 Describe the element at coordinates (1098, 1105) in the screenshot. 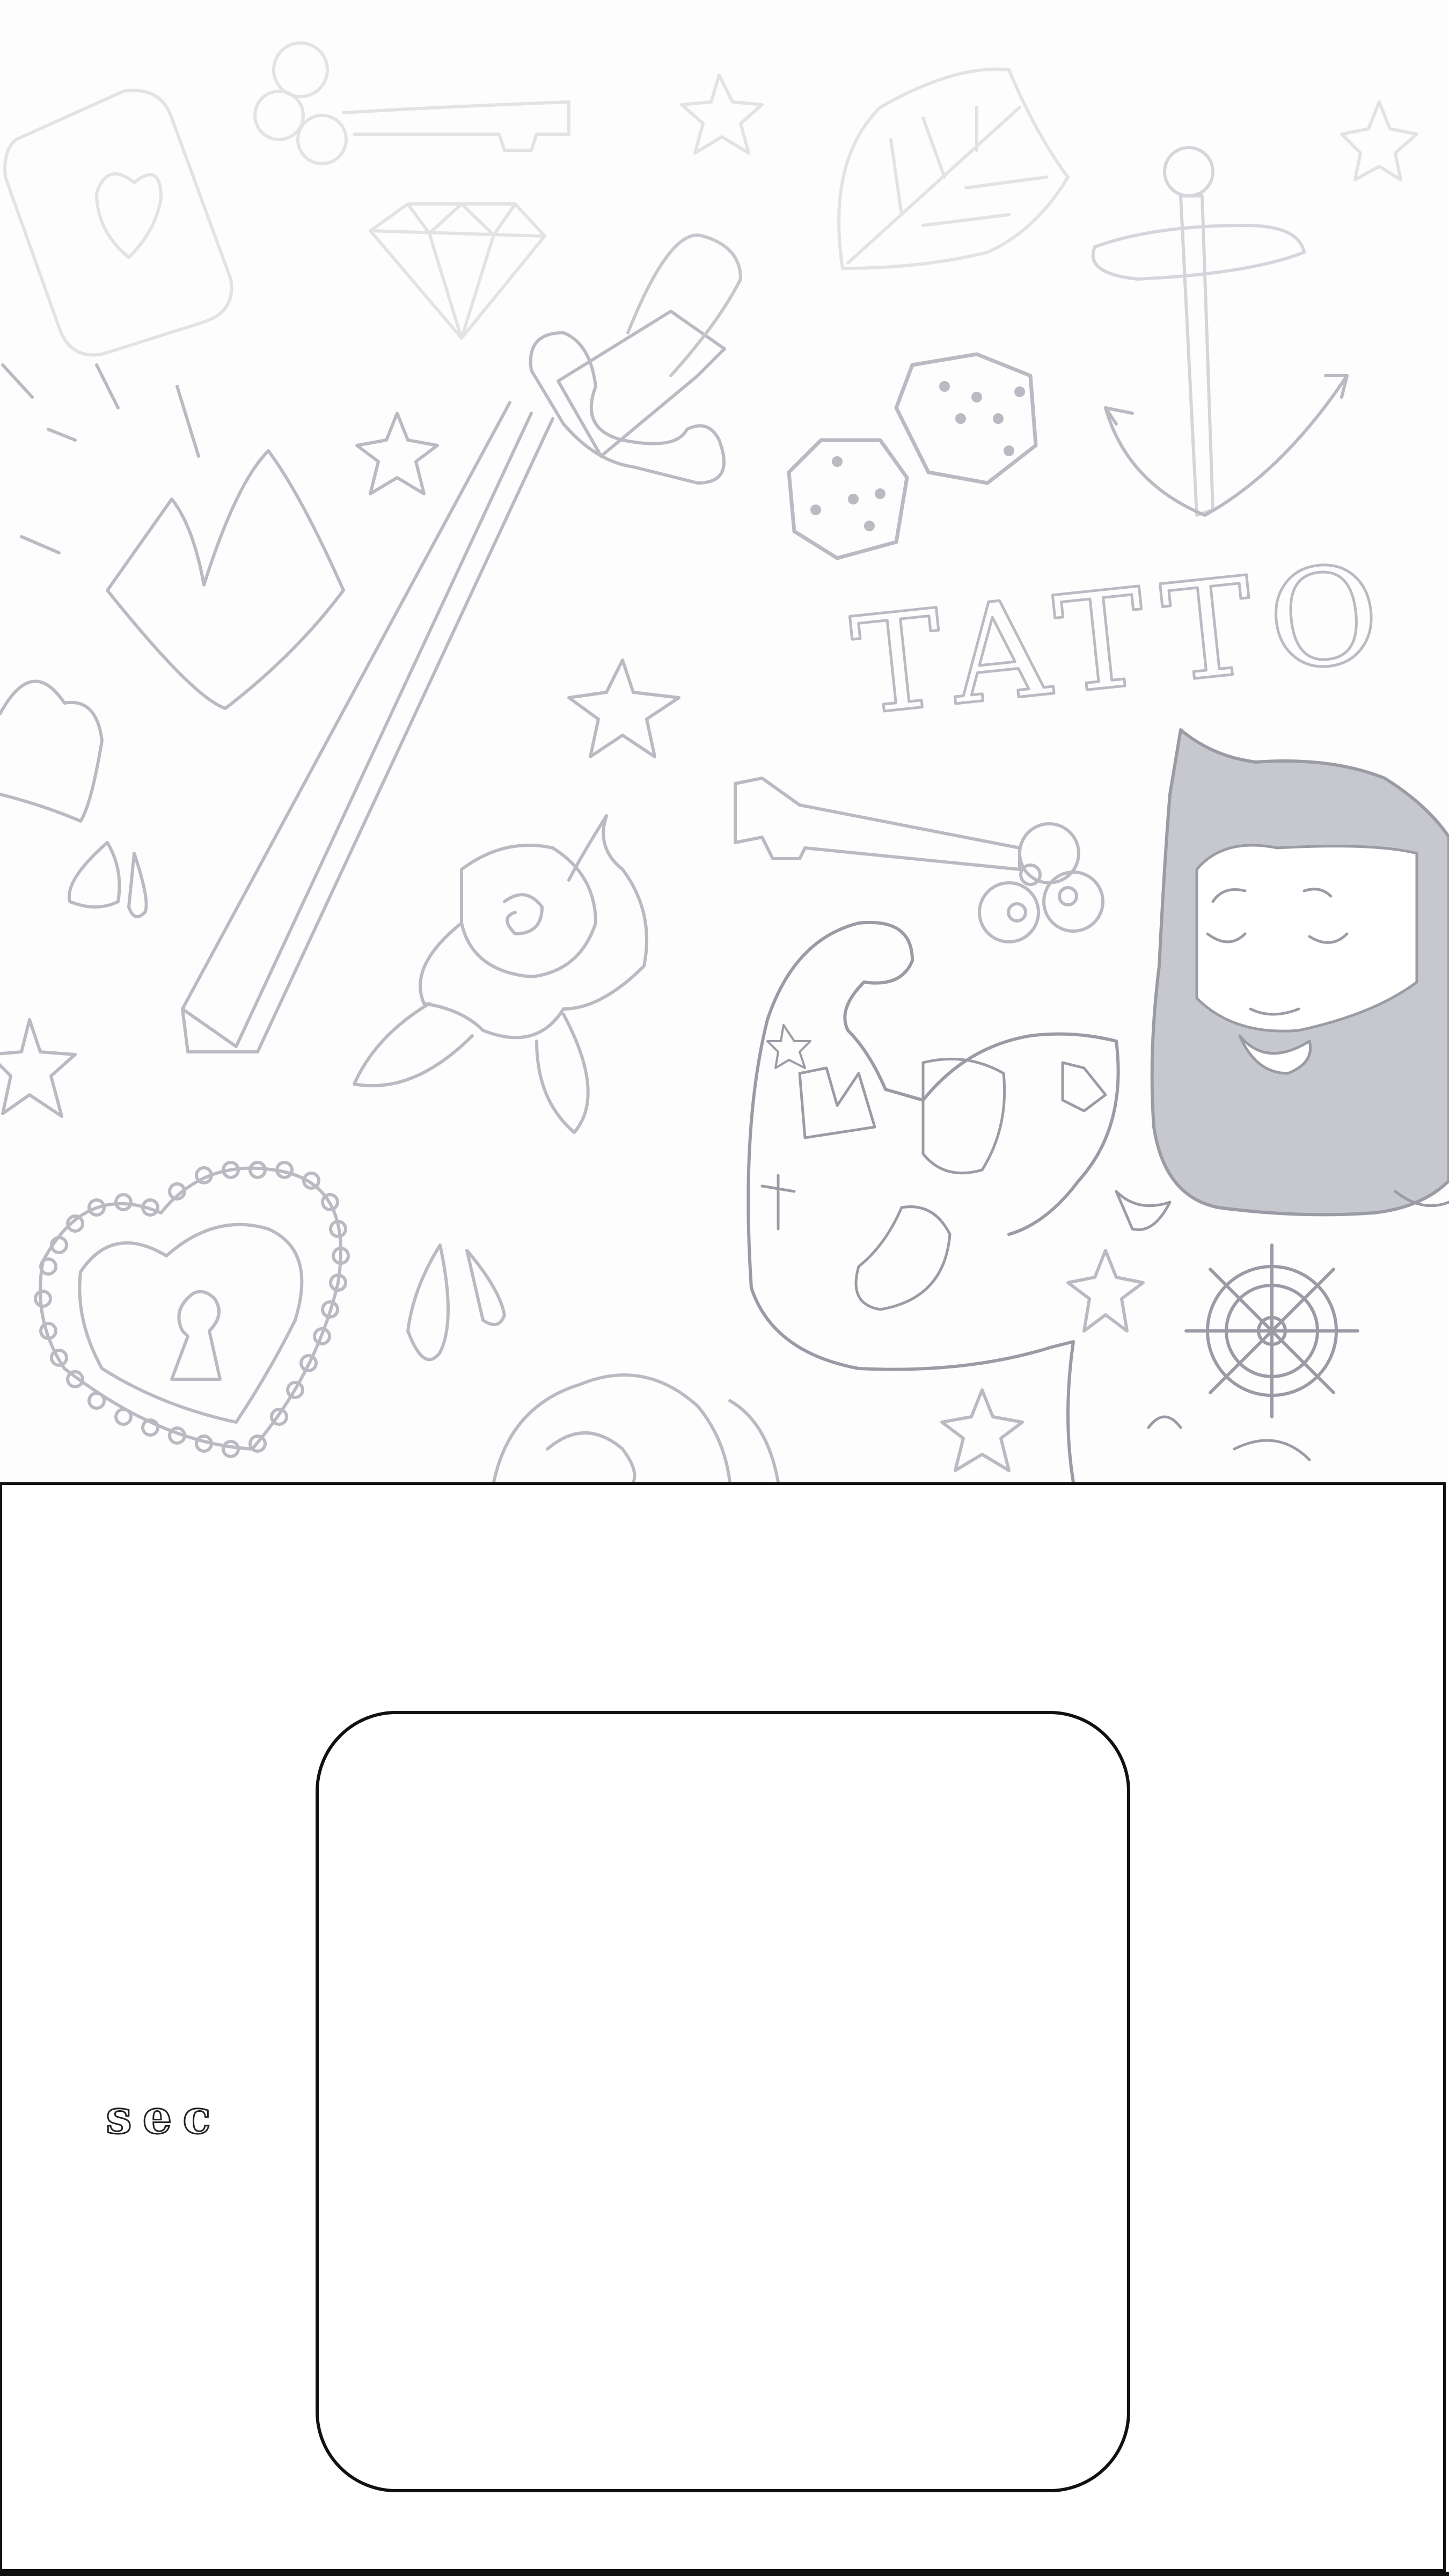

I see `tattooed-man-icon` at that location.